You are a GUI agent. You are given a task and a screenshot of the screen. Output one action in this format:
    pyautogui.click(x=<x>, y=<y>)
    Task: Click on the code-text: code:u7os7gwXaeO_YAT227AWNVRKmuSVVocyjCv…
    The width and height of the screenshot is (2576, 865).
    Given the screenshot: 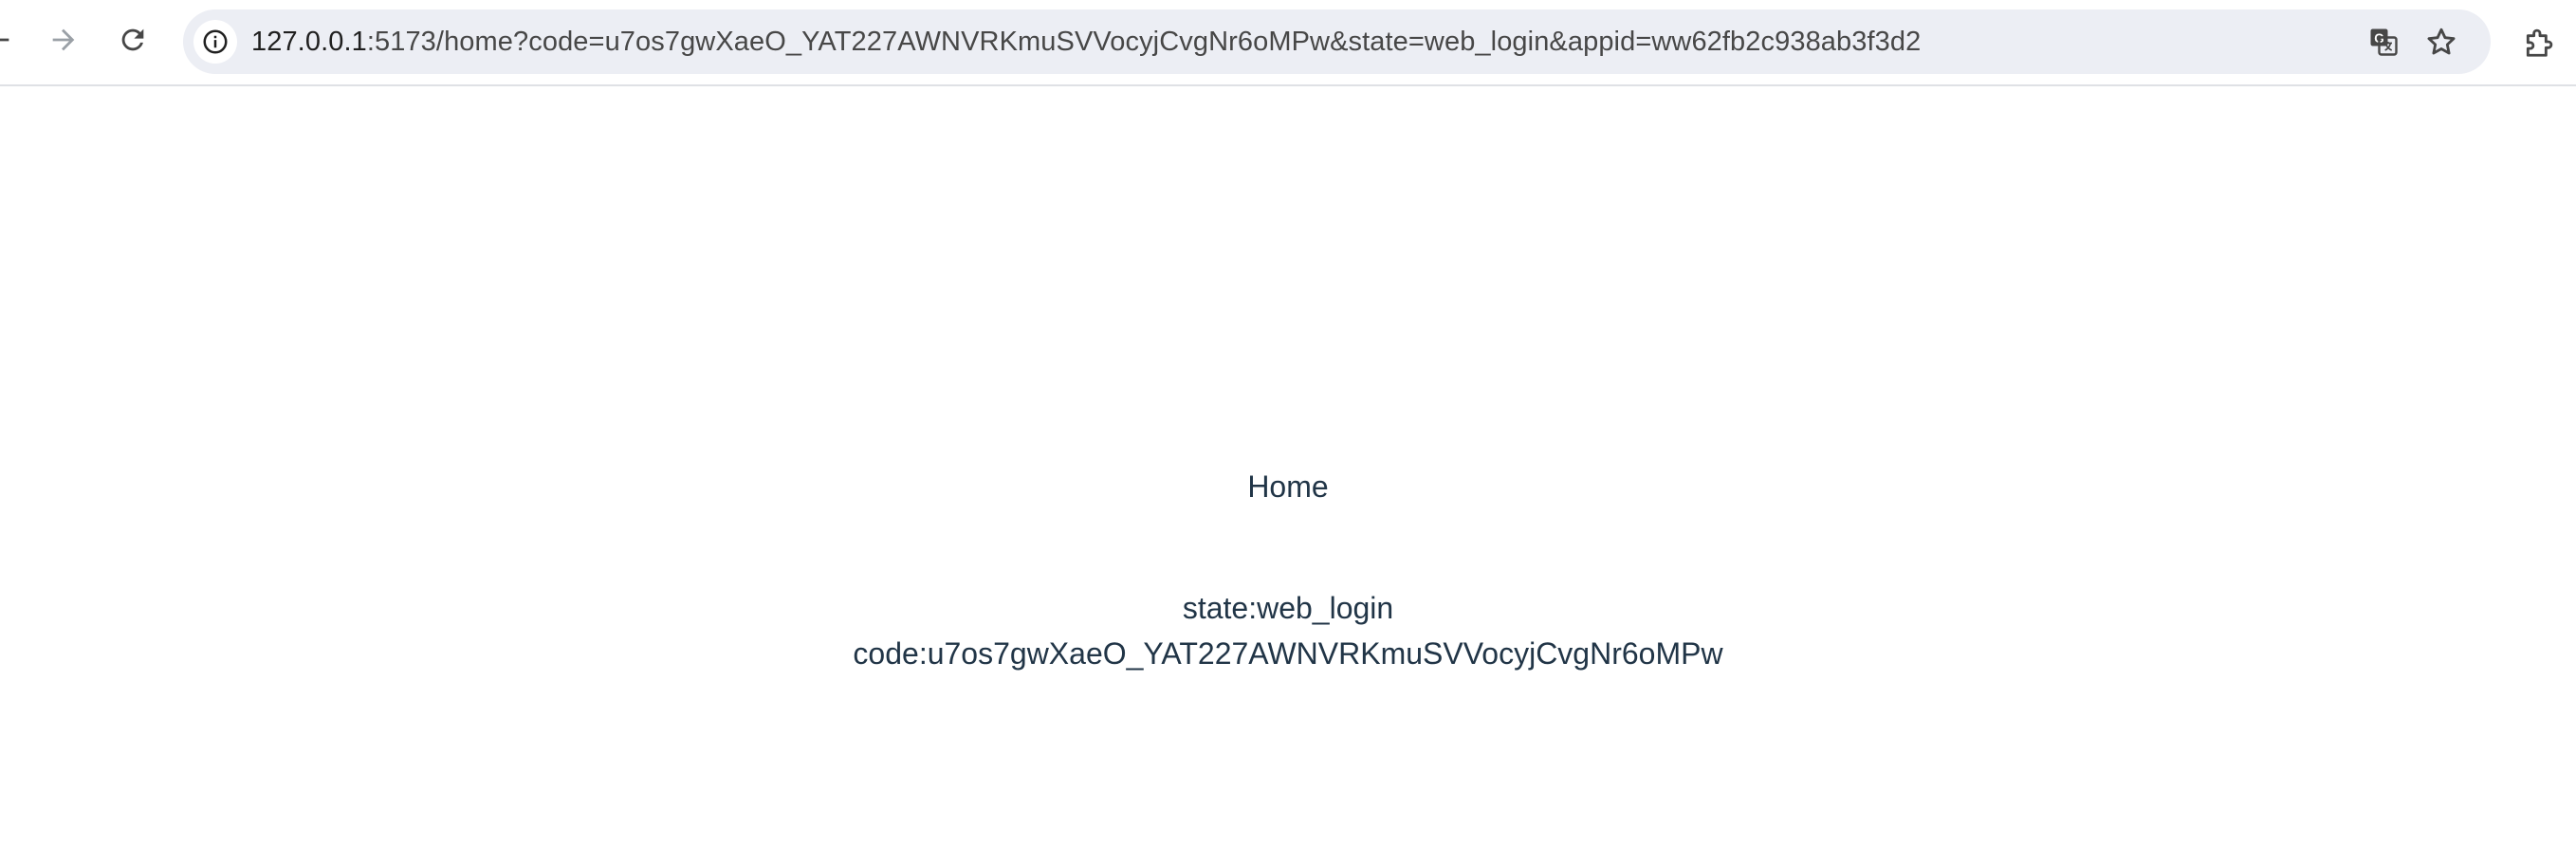 What is the action you would take?
    pyautogui.click(x=1288, y=653)
    